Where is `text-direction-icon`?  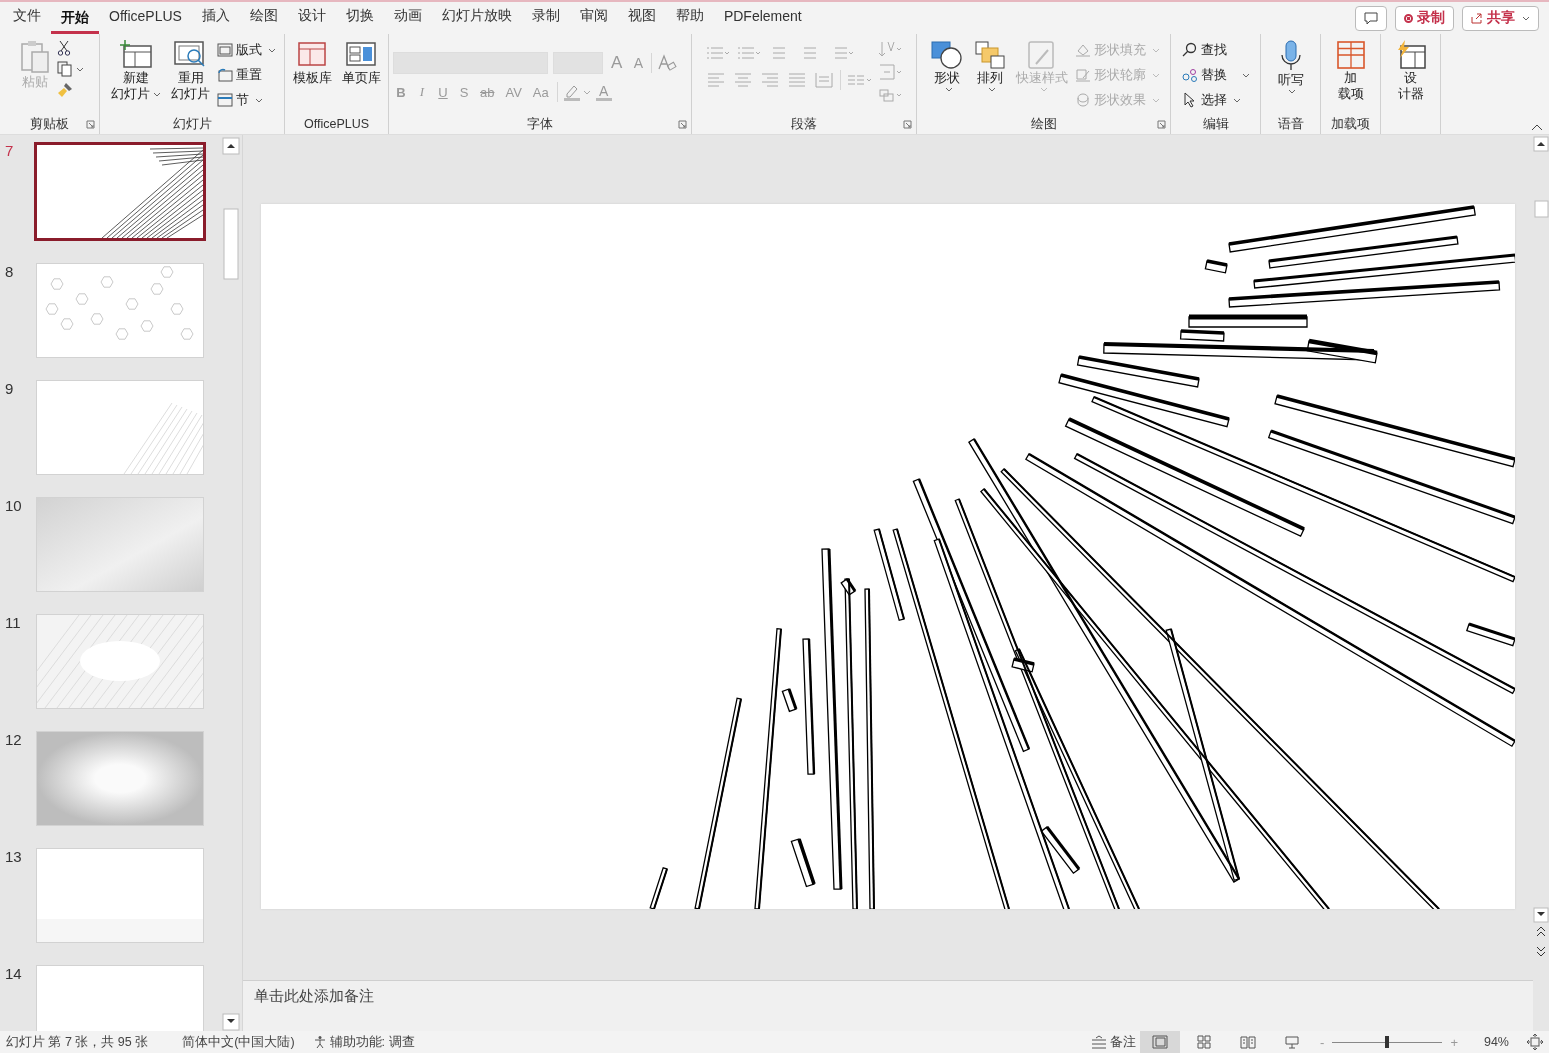
text-direction-icon is located at coordinates (890, 49).